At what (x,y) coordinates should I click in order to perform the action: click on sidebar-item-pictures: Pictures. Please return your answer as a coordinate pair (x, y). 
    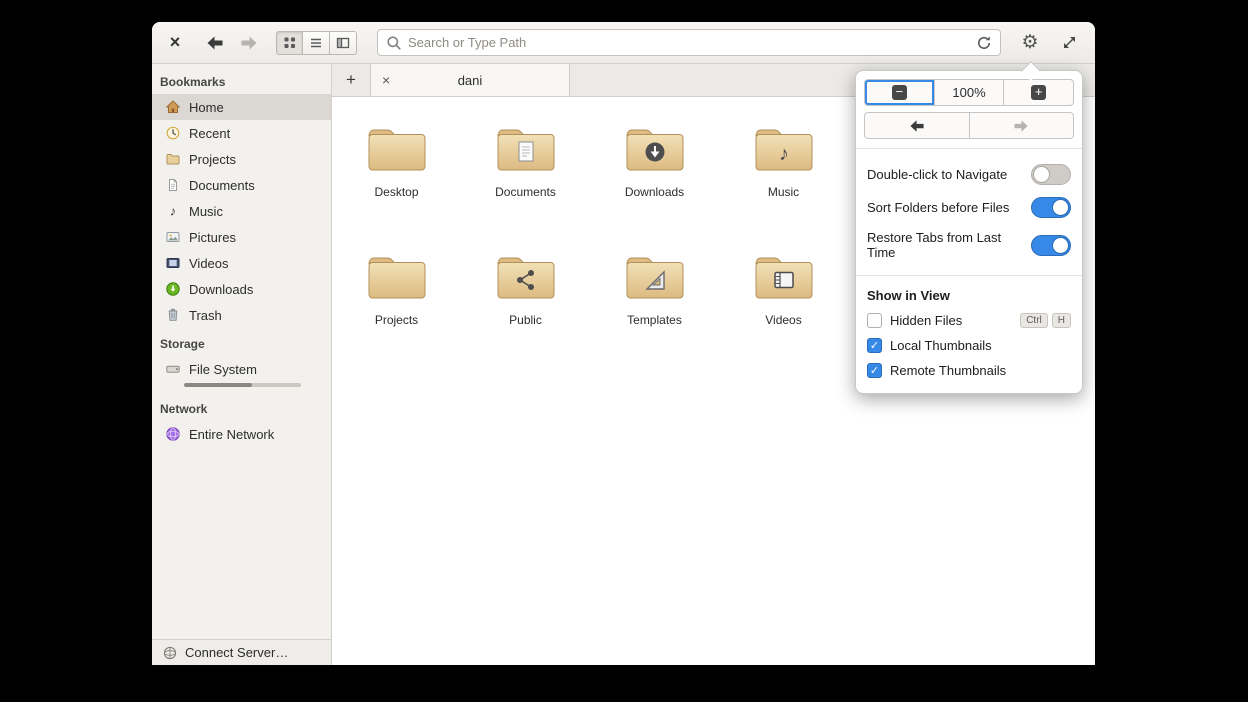
    Looking at the image, I should click on (241, 237).